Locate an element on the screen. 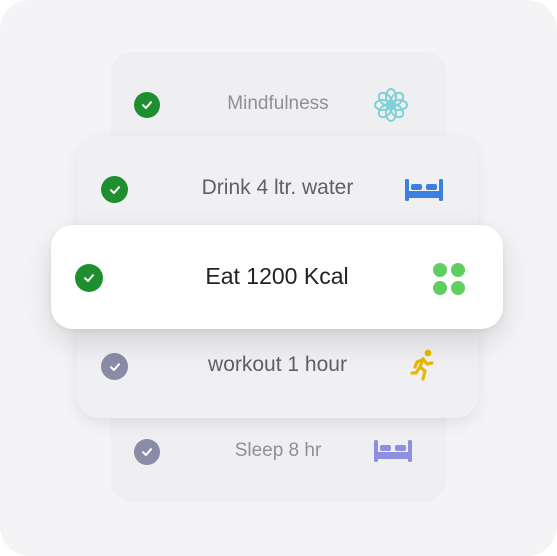  task-card-workout: workout 1 hour is located at coordinates (277, 366).